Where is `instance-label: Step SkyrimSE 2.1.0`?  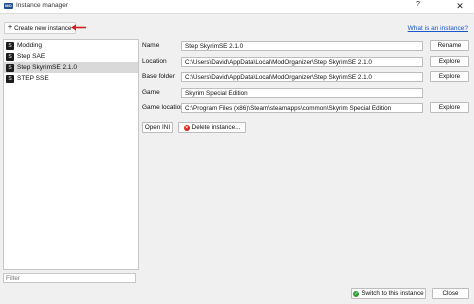 instance-label: Step SkyrimSE 2.1.0 is located at coordinates (47, 67).